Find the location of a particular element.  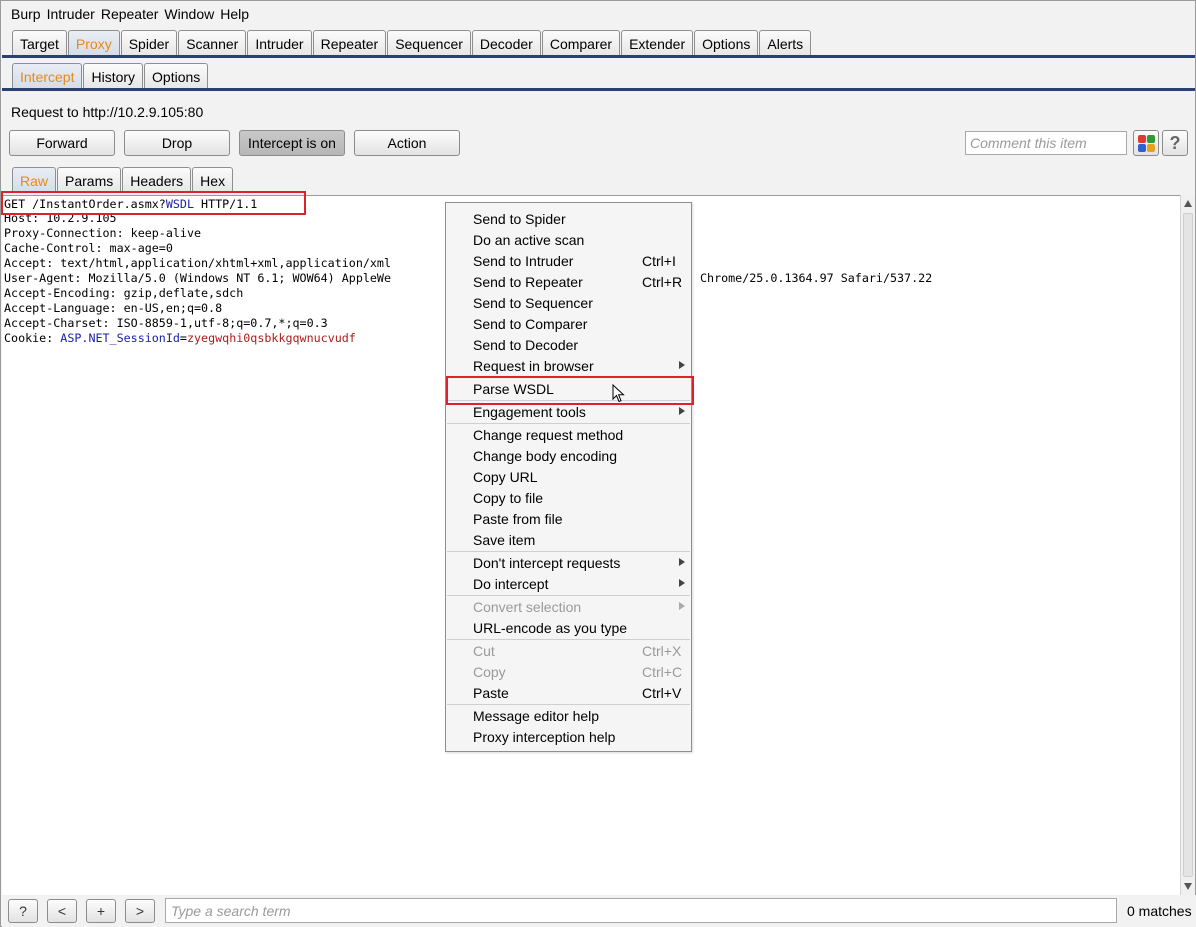

tab-sequencer: Sequencer is located at coordinates (429, 43).